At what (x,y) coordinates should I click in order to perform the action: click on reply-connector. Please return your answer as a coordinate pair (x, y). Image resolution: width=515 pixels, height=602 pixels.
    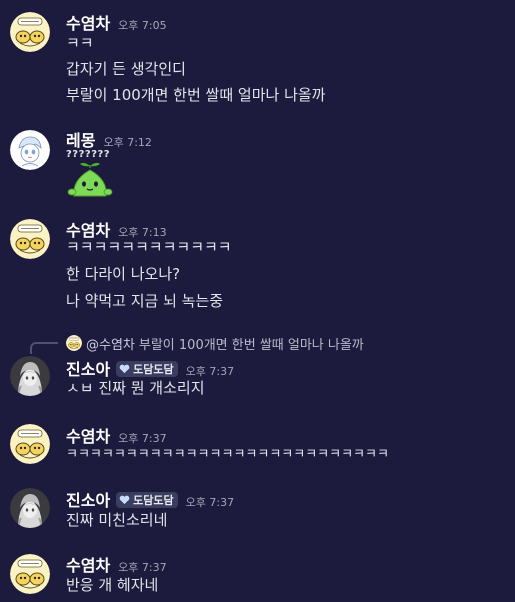
    Looking at the image, I should click on (44, 348).